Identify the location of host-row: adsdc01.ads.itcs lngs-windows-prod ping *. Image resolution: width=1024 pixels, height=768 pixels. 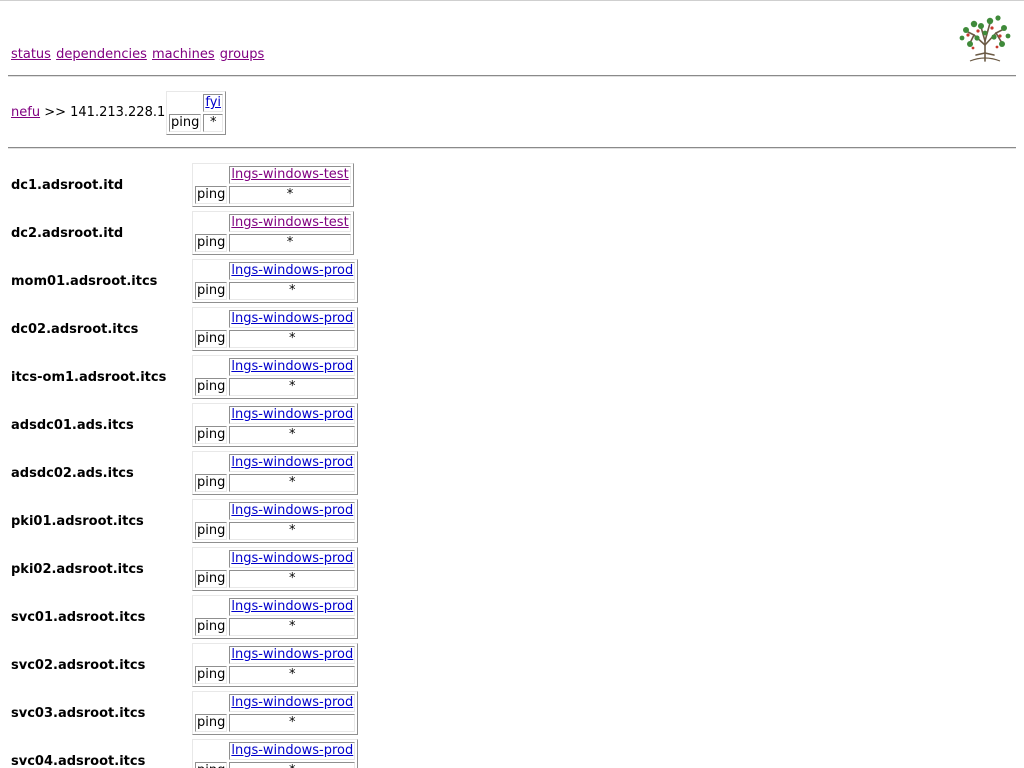
(512, 427).